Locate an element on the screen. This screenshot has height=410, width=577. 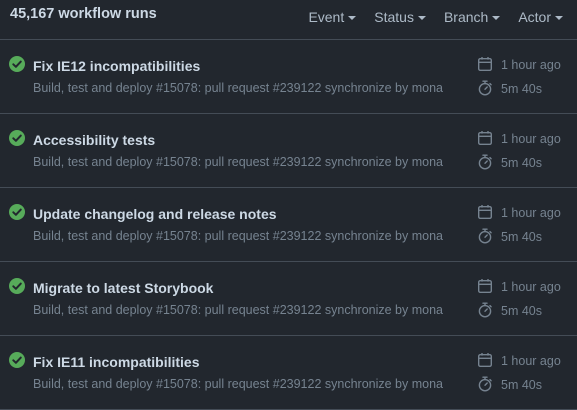
filter-event-dropdown: Event is located at coordinates (332, 17).